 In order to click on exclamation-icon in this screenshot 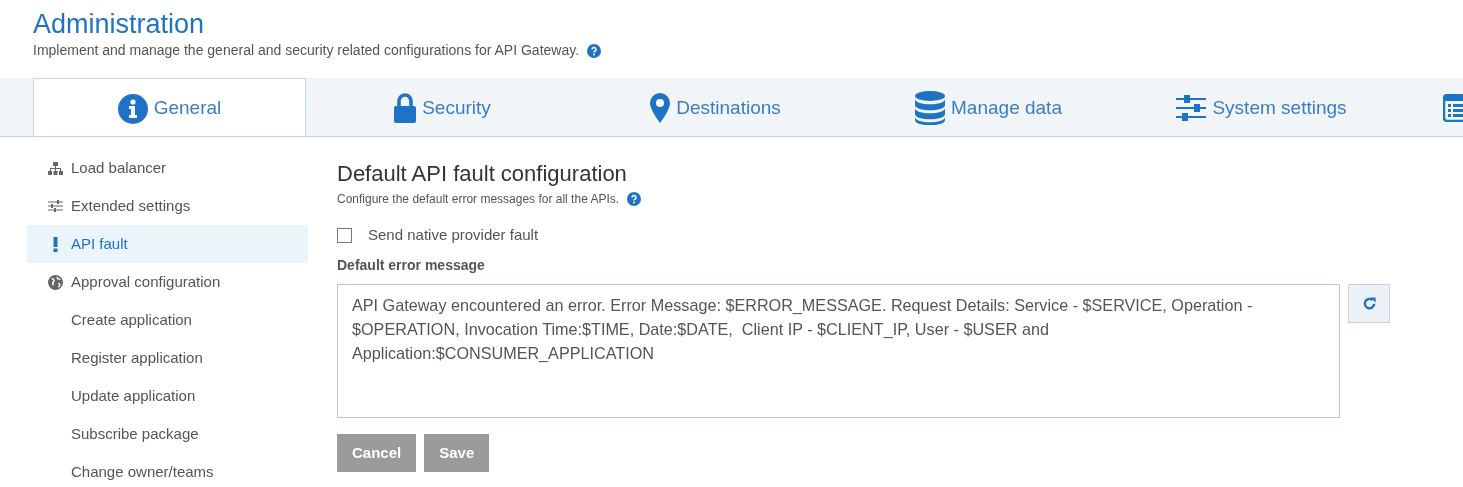, I will do `click(55, 244)`.